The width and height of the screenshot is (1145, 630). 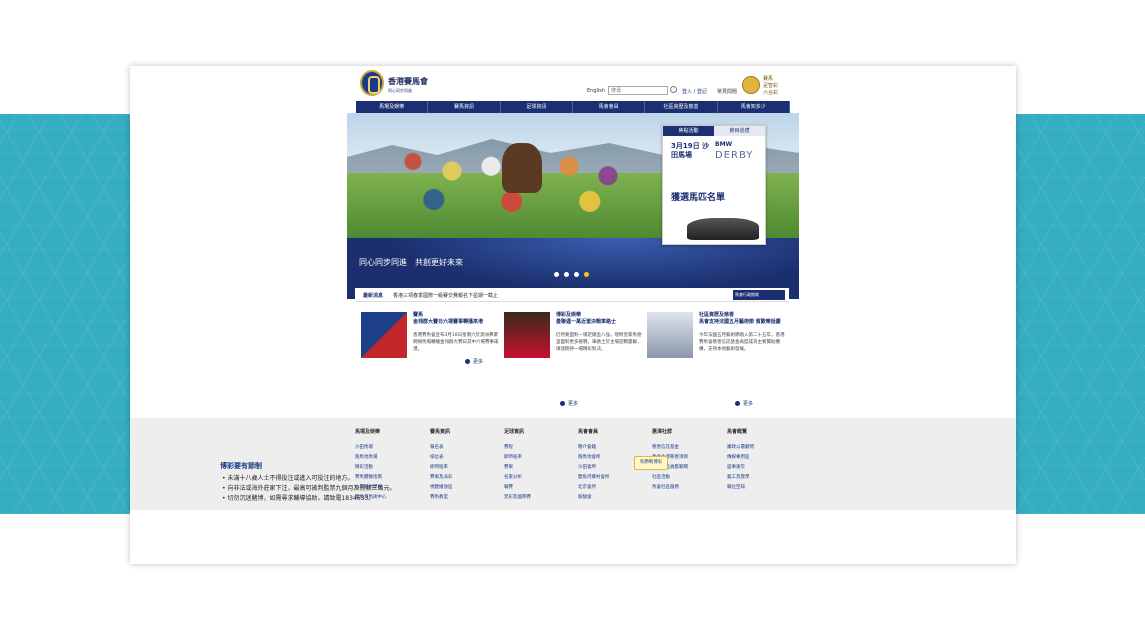 I want to click on betting-link-football: 足智彩, so click(x=770, y=86).